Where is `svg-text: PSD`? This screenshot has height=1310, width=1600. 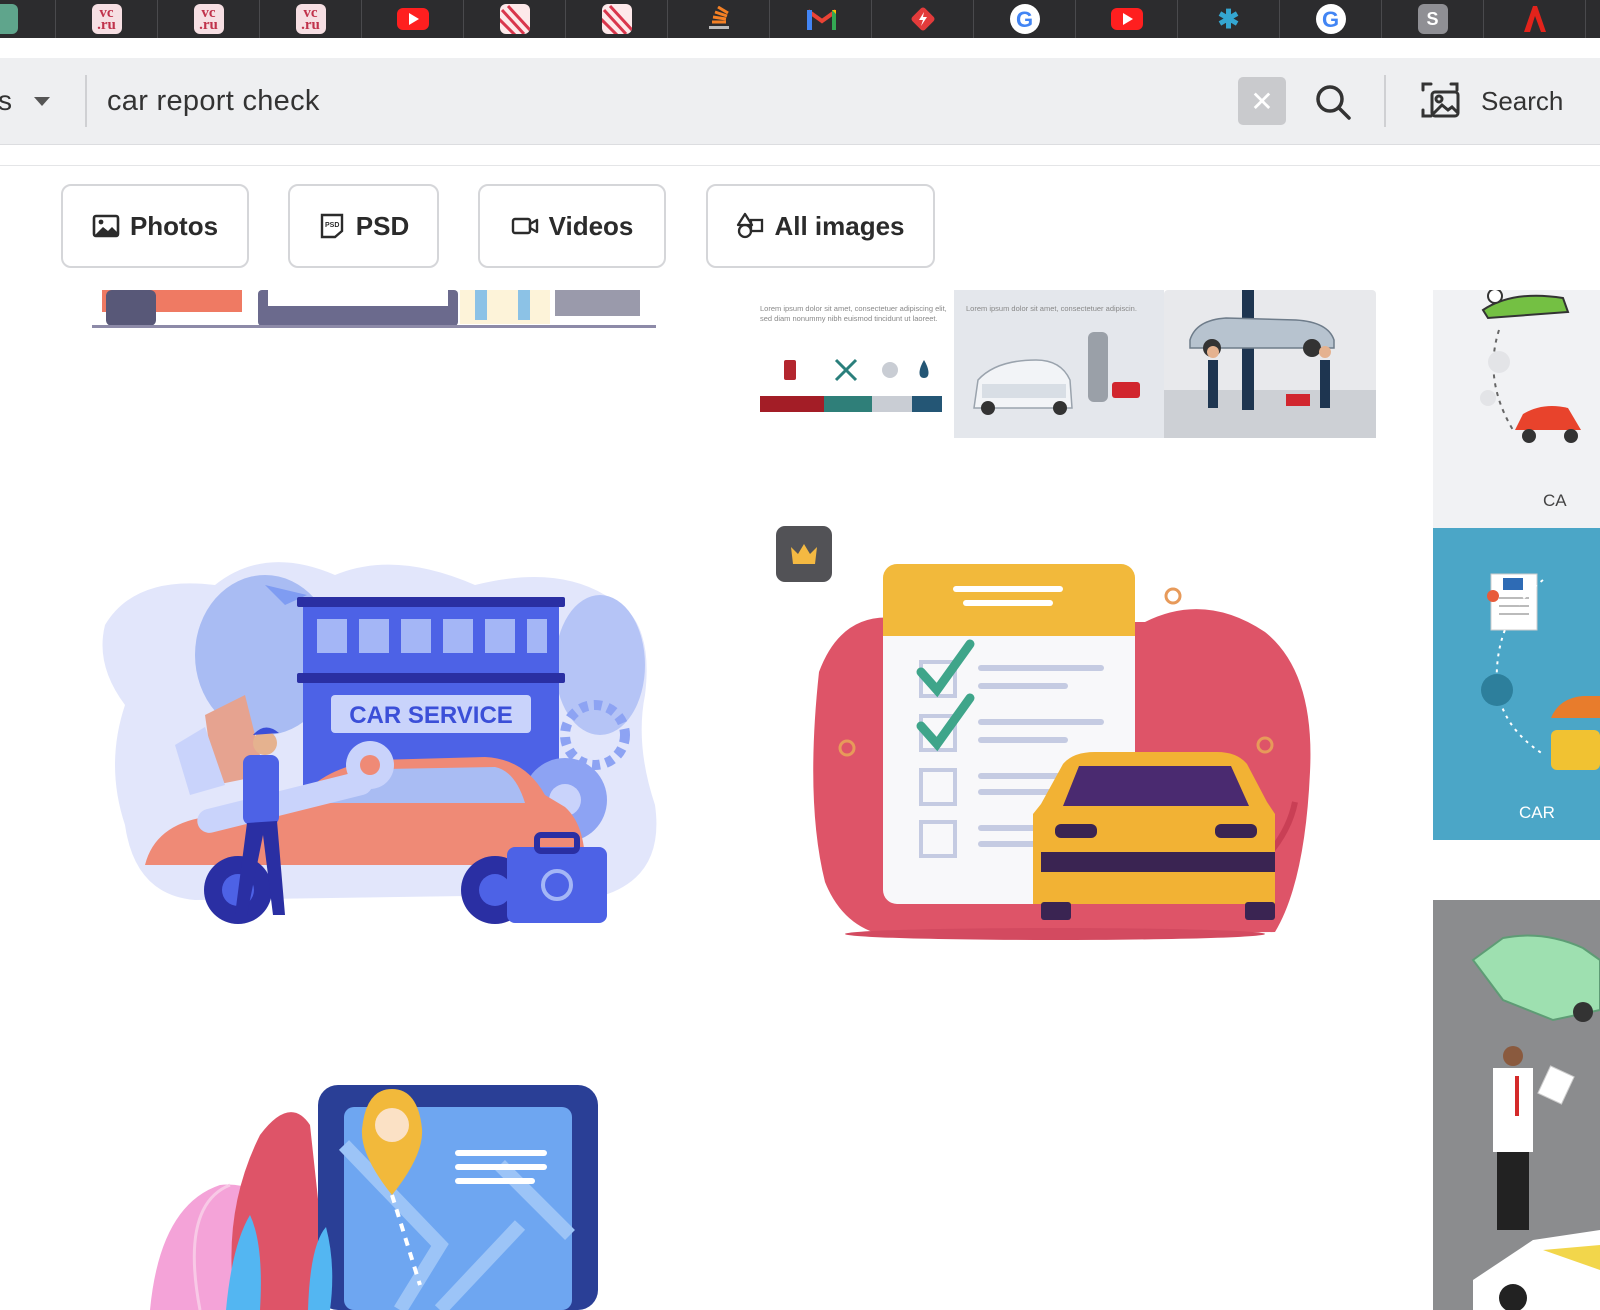 svg-text: PSD is located at coordinates (332, 225).